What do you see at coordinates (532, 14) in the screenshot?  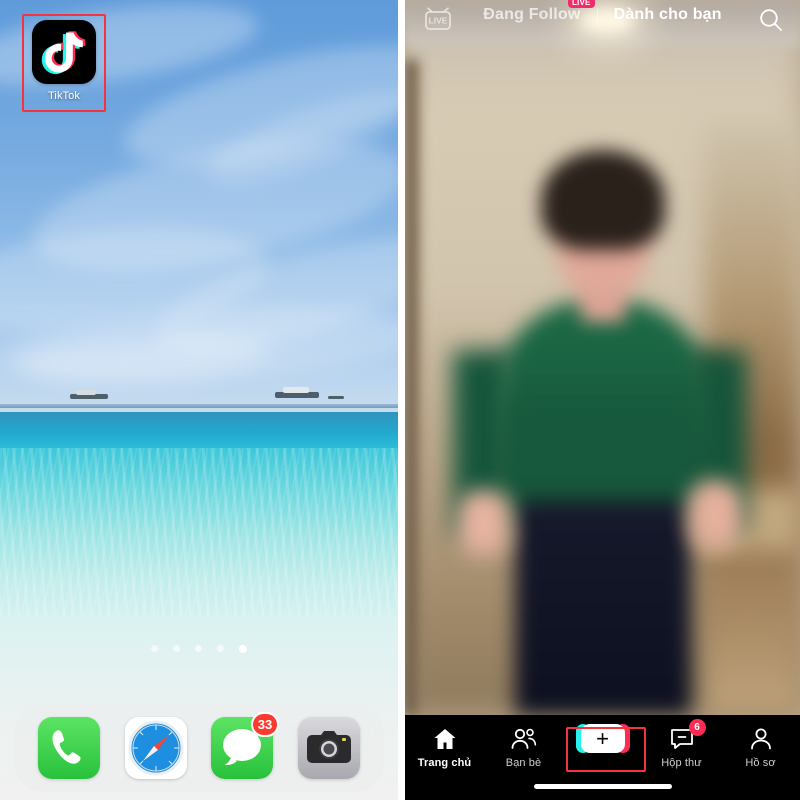 I see `tab-dang-follow-label: Đang Follow` at bounding box center [532, 14].